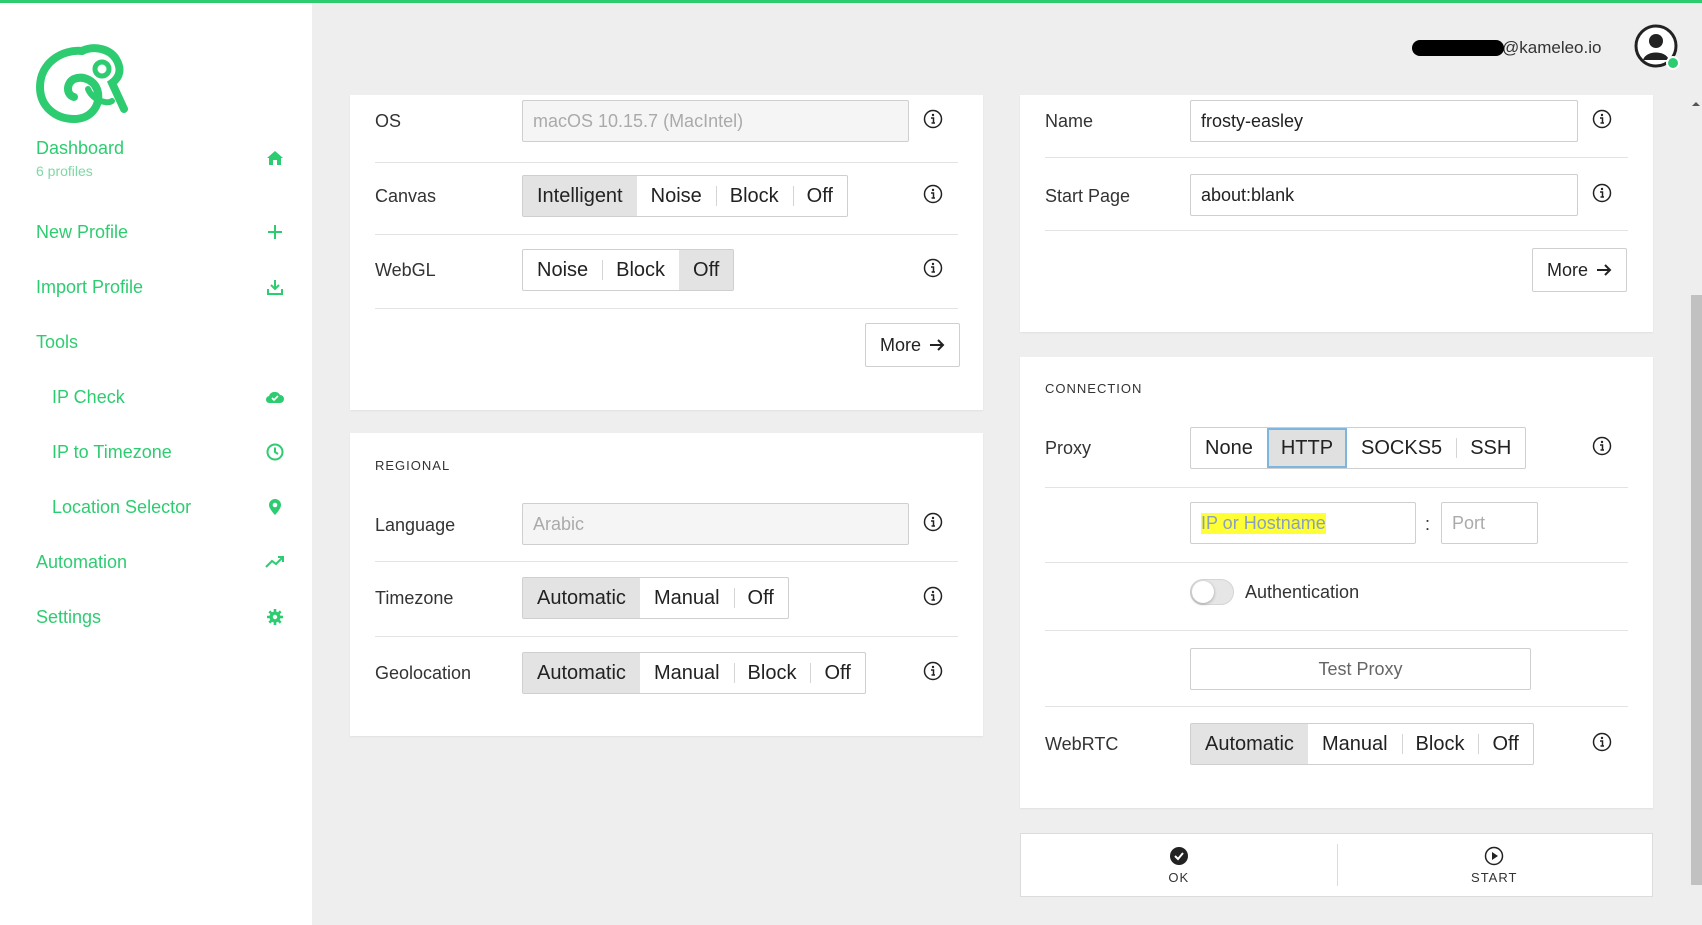  Describe the element at coordinates (275, 397) in the screenshot. I see `cloud-check-icon` at that location.